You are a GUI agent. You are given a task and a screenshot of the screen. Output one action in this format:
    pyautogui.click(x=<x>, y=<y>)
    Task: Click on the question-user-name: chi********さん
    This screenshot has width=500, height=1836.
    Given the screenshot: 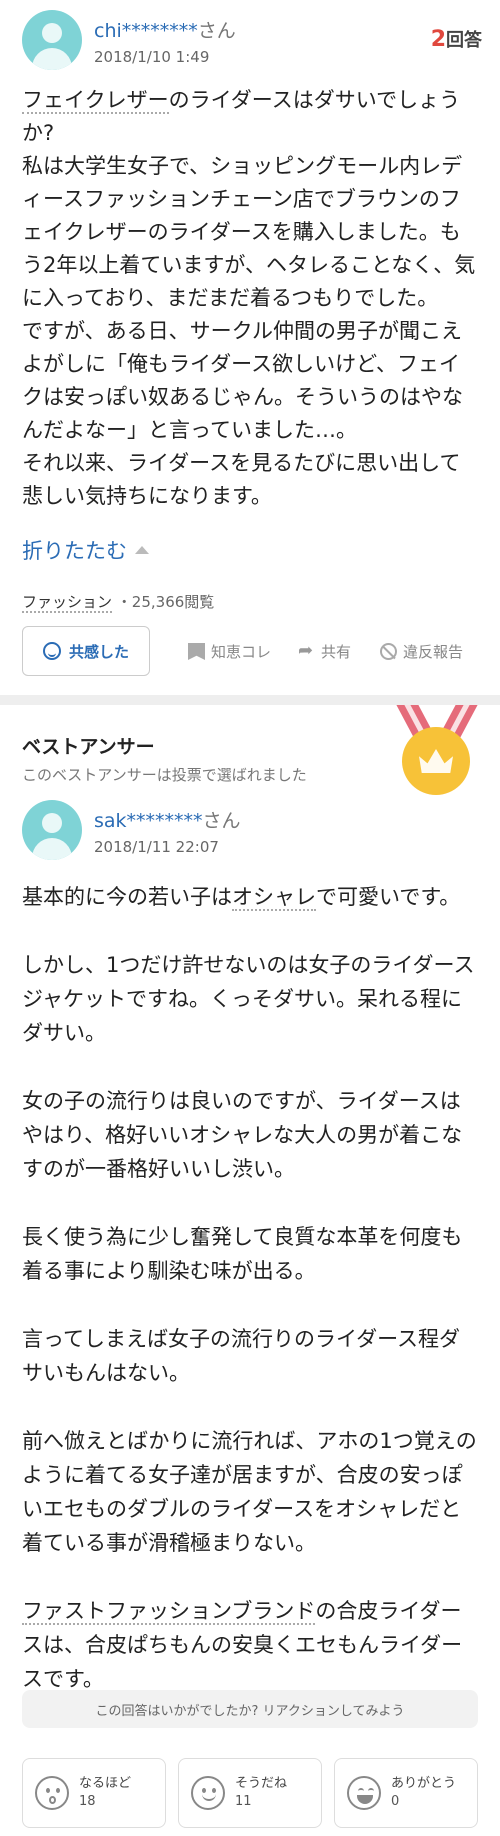 What is the action you would take?
    pyautogui.click(x=165, y=29)
    